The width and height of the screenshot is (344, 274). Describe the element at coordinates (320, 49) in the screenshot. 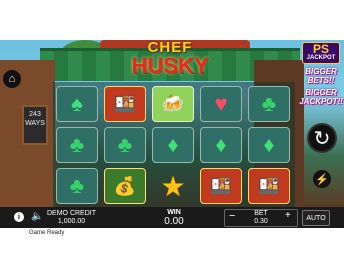

I see `ps-badge-text: PS` at that location.